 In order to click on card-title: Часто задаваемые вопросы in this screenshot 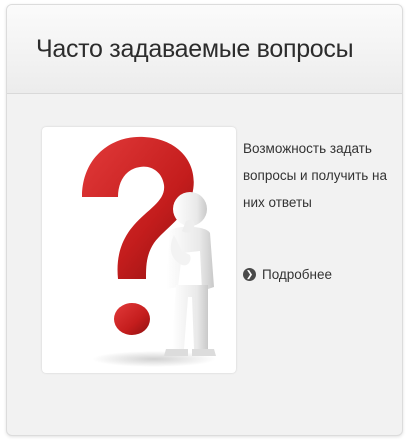, I will do `click(195, 49)`.